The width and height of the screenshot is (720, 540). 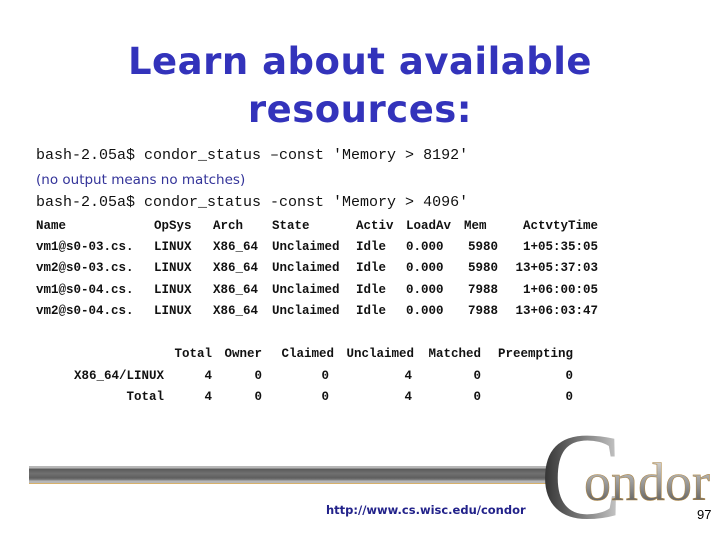 What do you see at coordinates (85, 268) in the screenshot?
I see `cell-name: vm2@s0-03.cs.` at bounding box center [85, 268].